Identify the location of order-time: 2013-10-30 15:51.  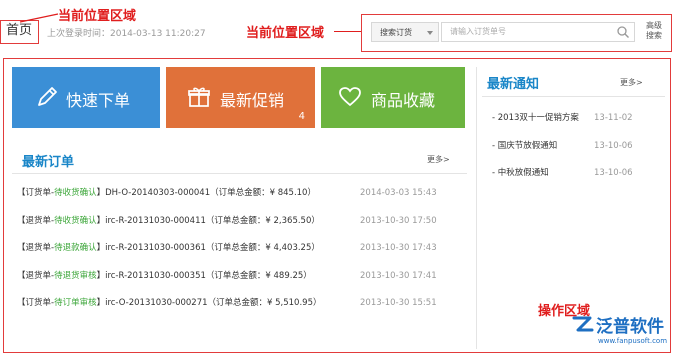
(398, 303).